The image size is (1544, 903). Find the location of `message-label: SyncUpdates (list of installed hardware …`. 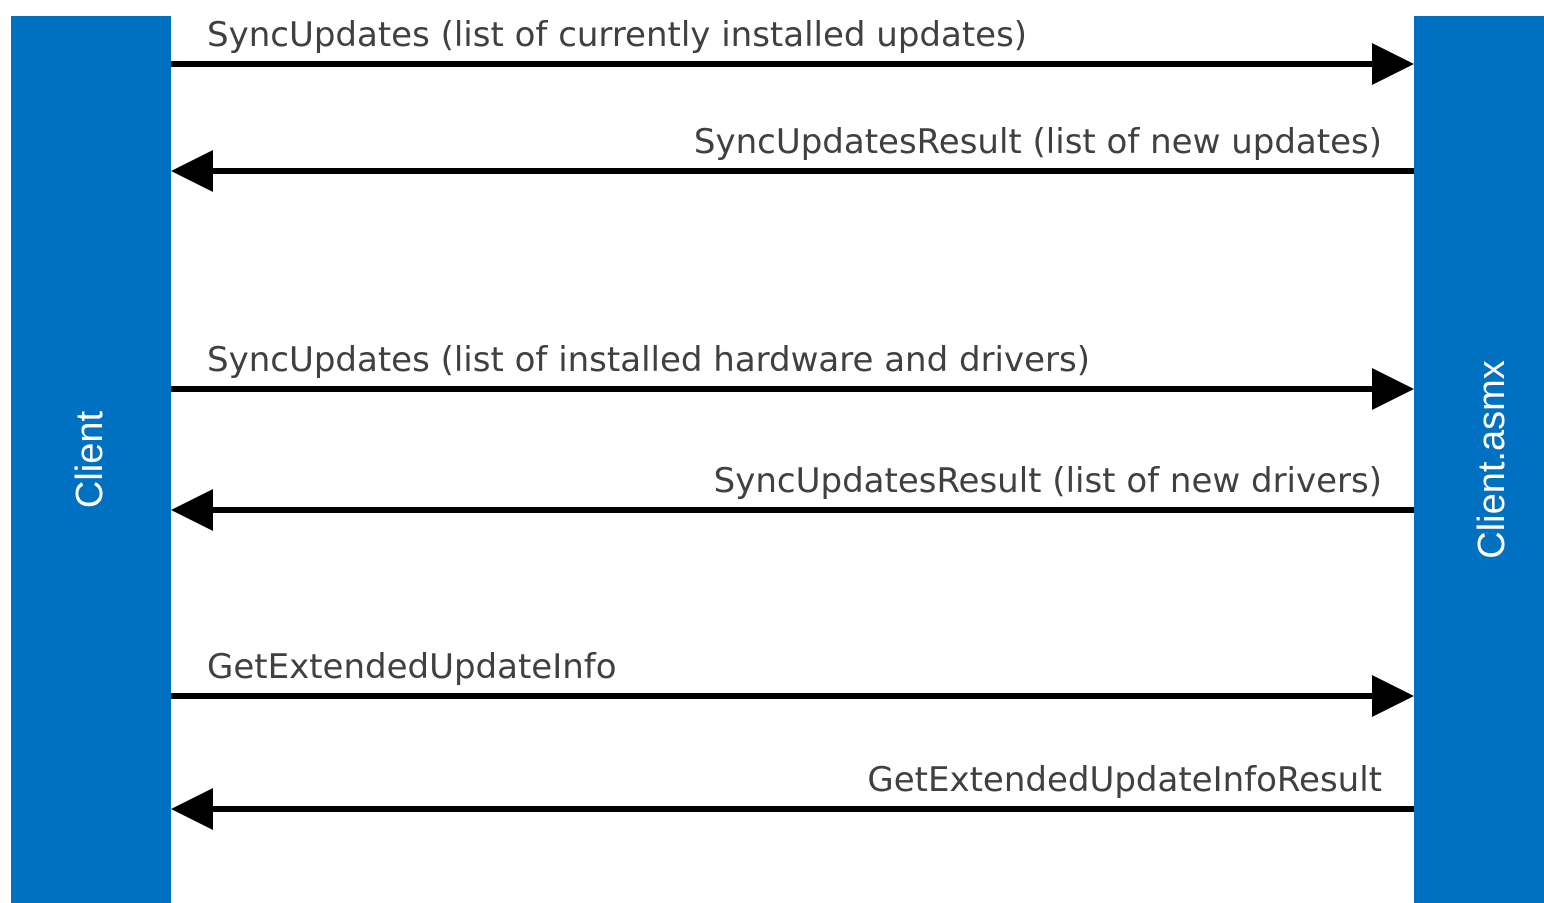

message-label: SyncUpdates (list of installed hardware … is located at coordinates (648, 360).